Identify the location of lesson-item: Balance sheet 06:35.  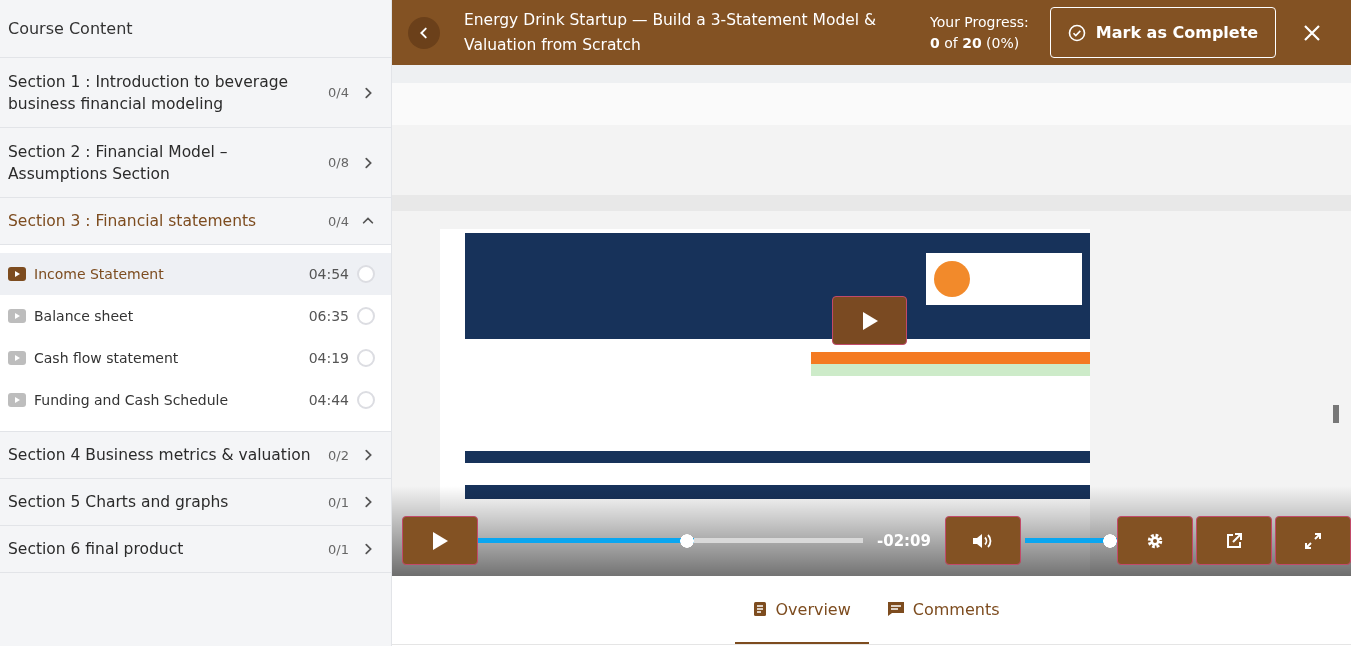
(195, 316).